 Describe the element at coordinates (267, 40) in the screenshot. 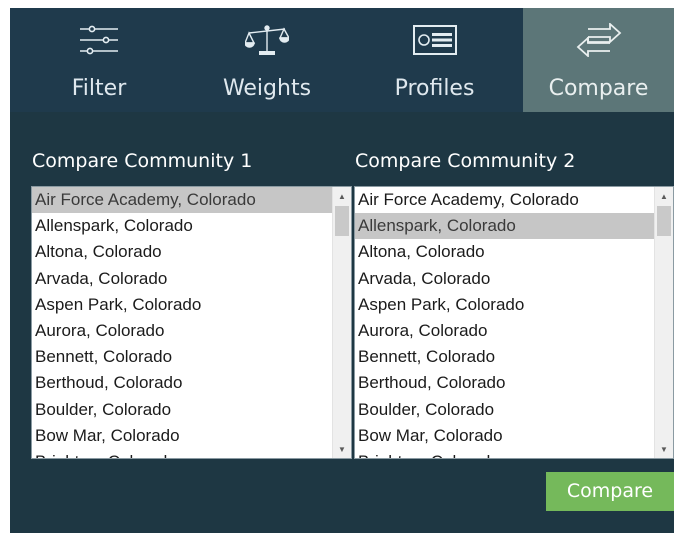

I see `balance-scale-icon` at that location.